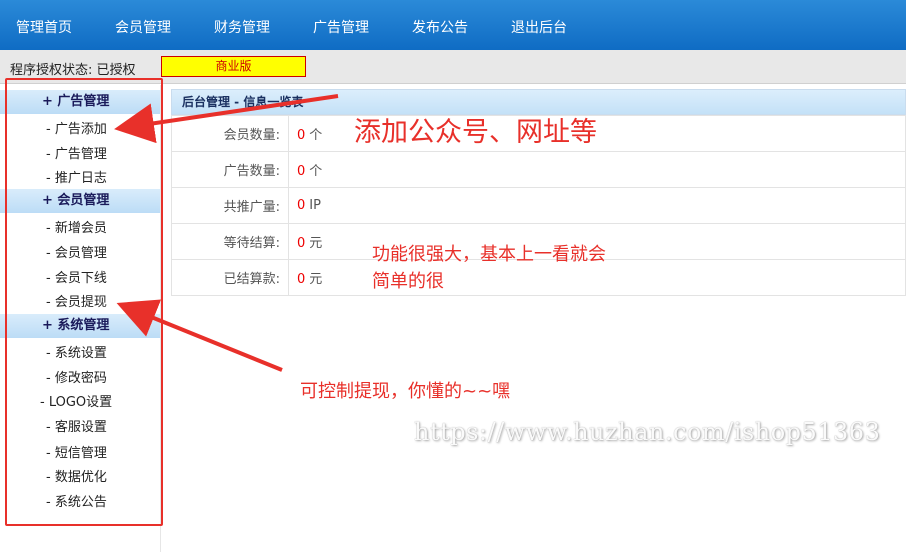 This screenshot has height=552, width=906. I want to click on sidebar-item-sms: - 短信管理, so click(76, 451).